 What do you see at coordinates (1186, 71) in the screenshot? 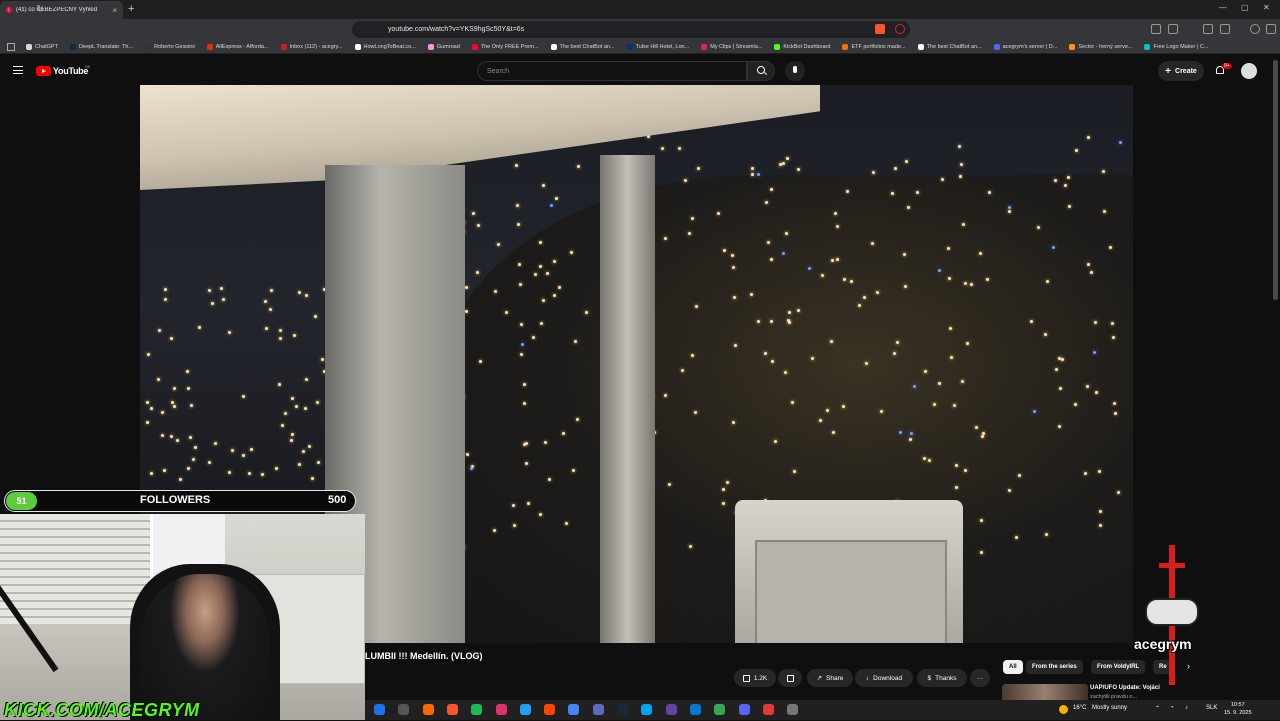
I see `create-label: Create` at bounding box center [1186, 71].